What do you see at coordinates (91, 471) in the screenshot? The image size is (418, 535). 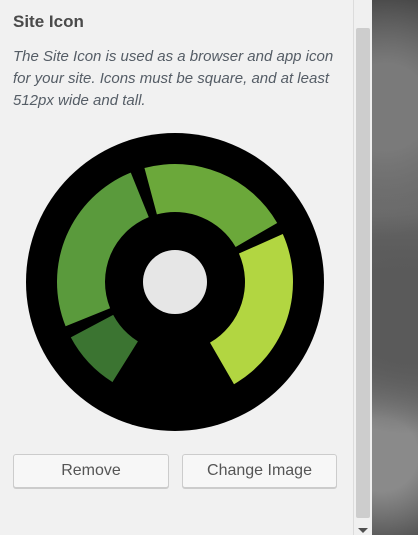 I see `remove-button: Remove` at bounding box center [91, 471].